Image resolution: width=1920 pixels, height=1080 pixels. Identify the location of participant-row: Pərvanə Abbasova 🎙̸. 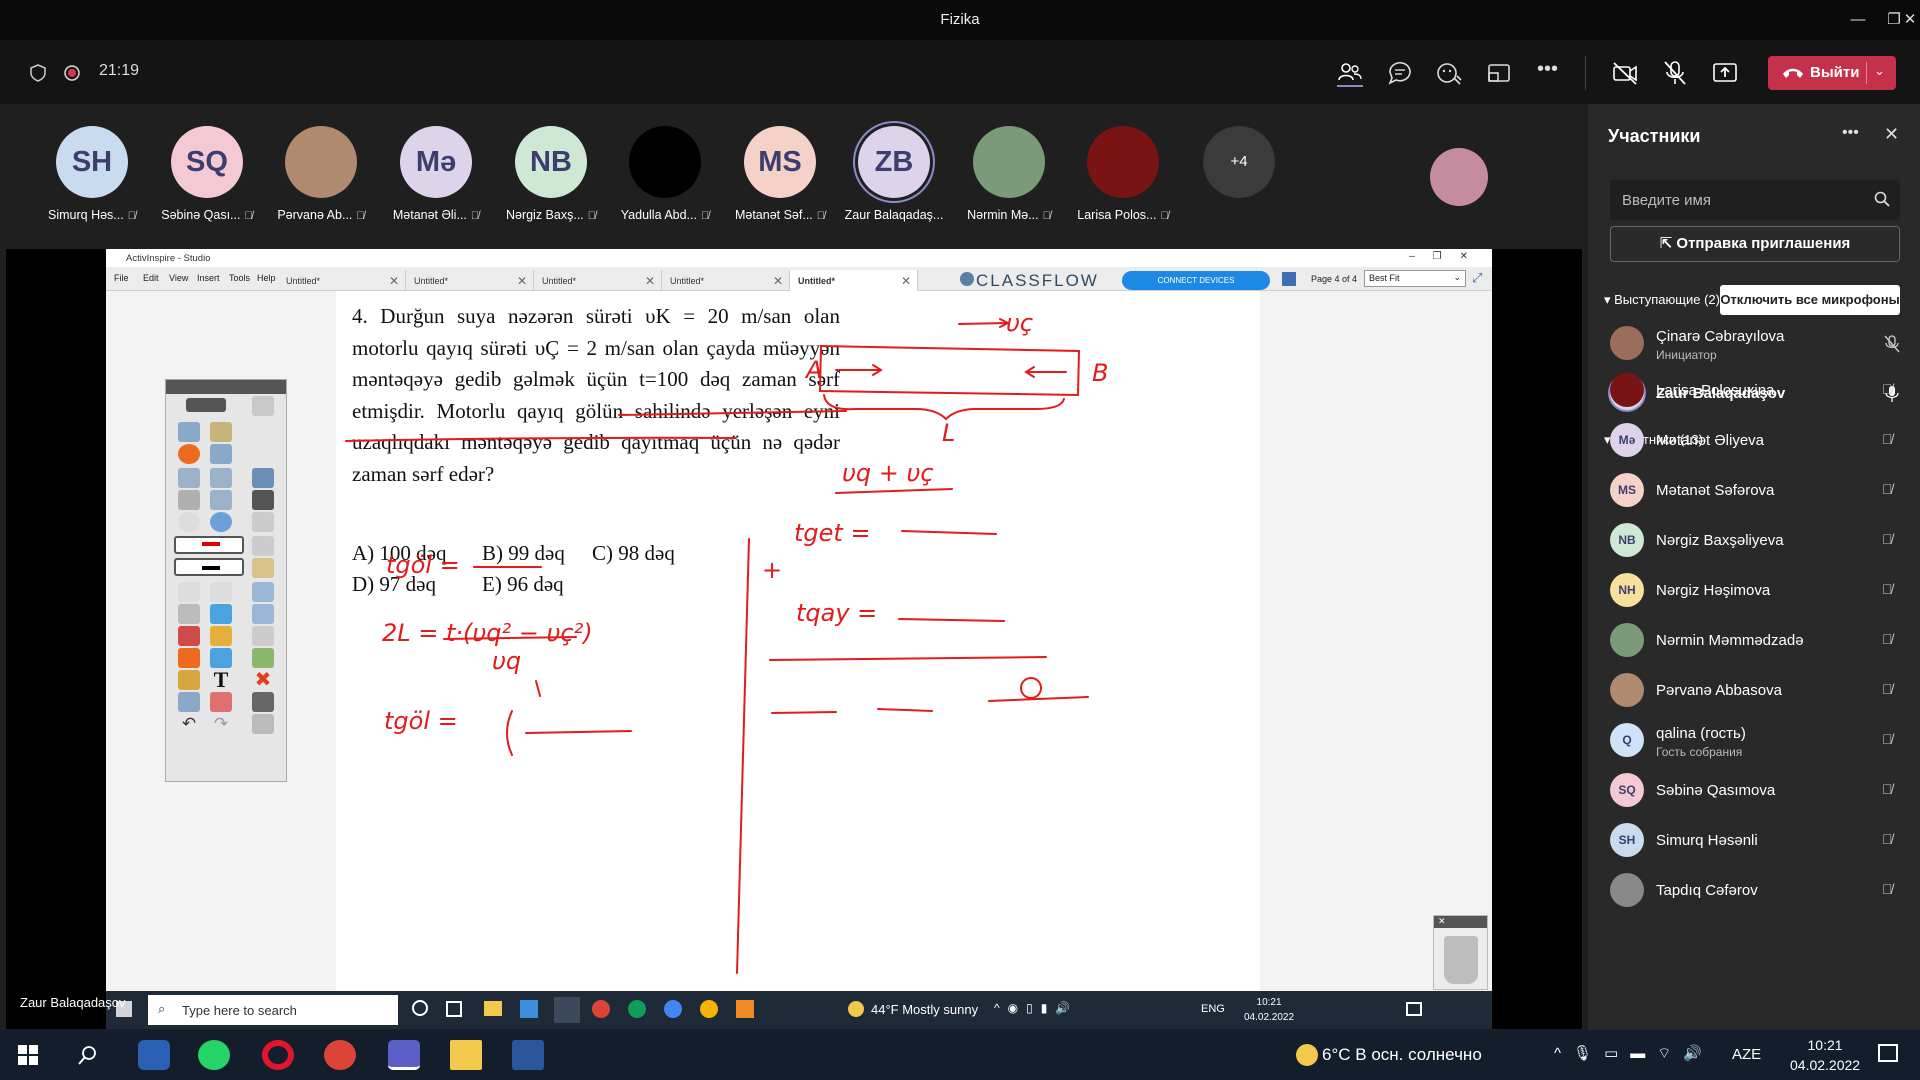
(1760, 691).